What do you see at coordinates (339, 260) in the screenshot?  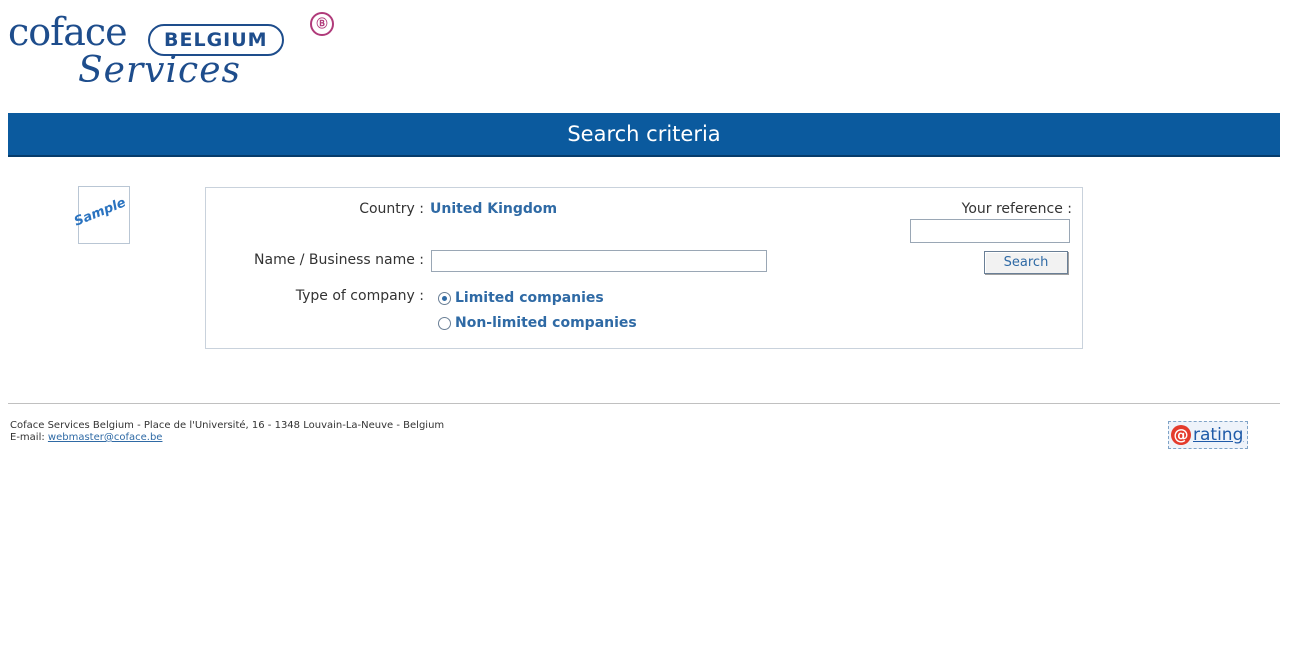 I see `name-label: Name / Business name :` at bounding box center [339, 260].